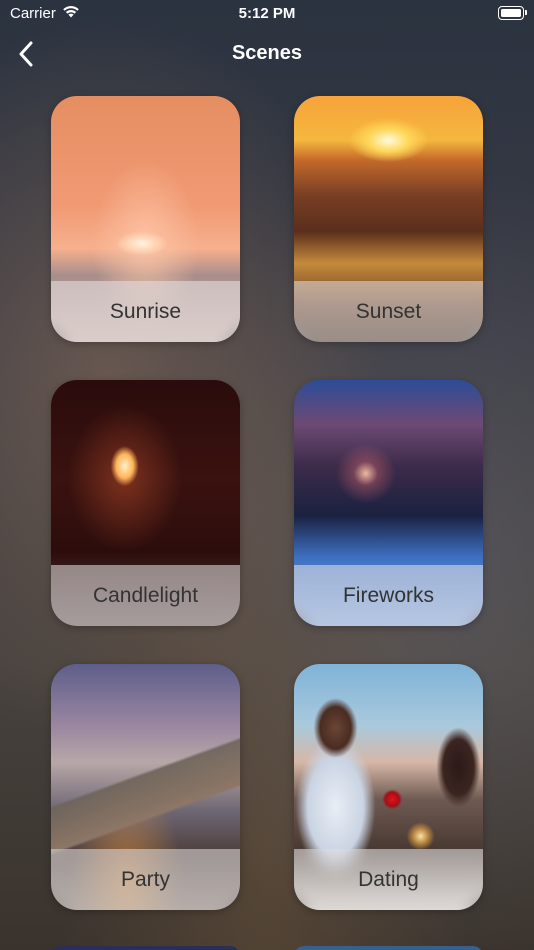 This screenshot has width=534, height=950. I want to click on navigation-bar: Scenes, so click(267, 54).